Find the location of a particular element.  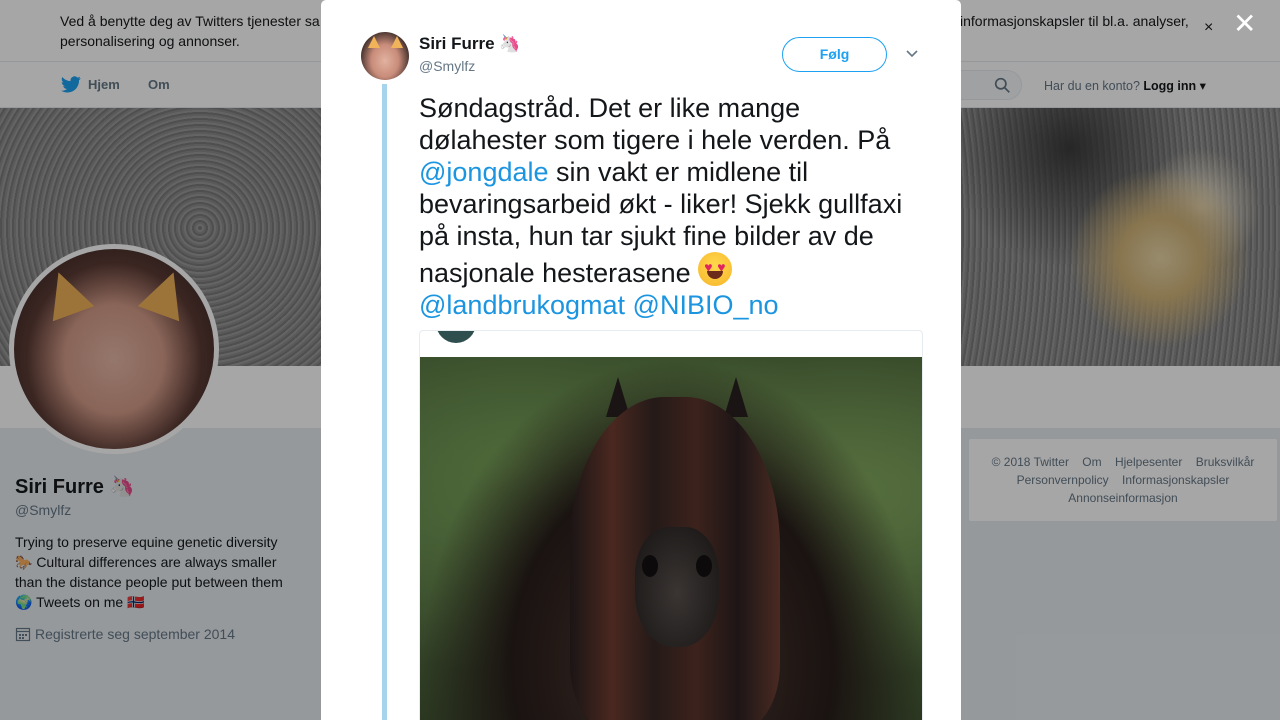

cat-ear-right-decoration is located at coordinates (397, 42).